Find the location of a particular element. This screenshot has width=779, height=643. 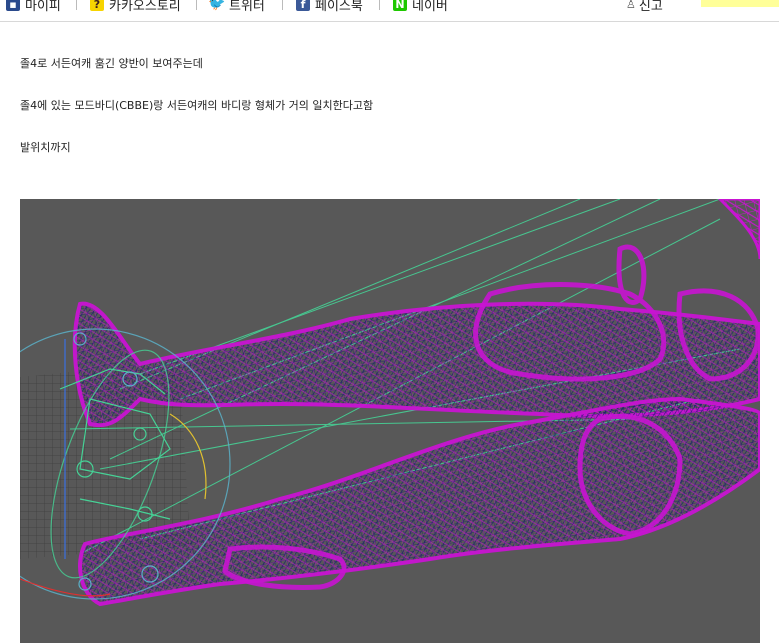

post-paragraph: 발위치까지 is located at coordinates (45, 147).